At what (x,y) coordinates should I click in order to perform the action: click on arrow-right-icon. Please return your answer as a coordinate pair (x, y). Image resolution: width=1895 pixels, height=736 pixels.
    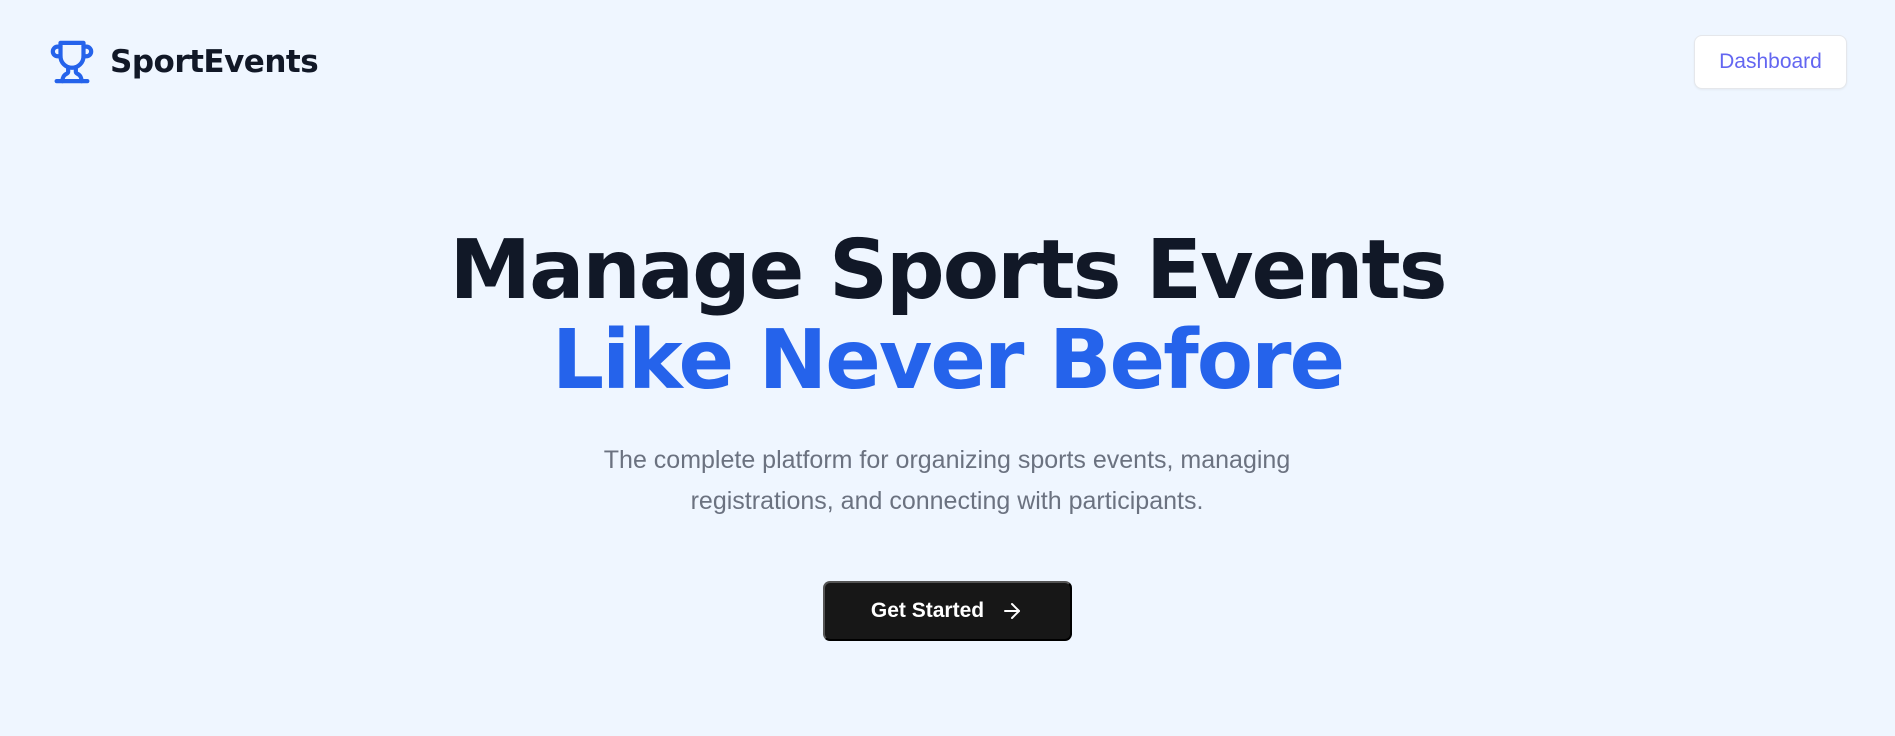
    Looking at the image, I should click on (1012, 611).